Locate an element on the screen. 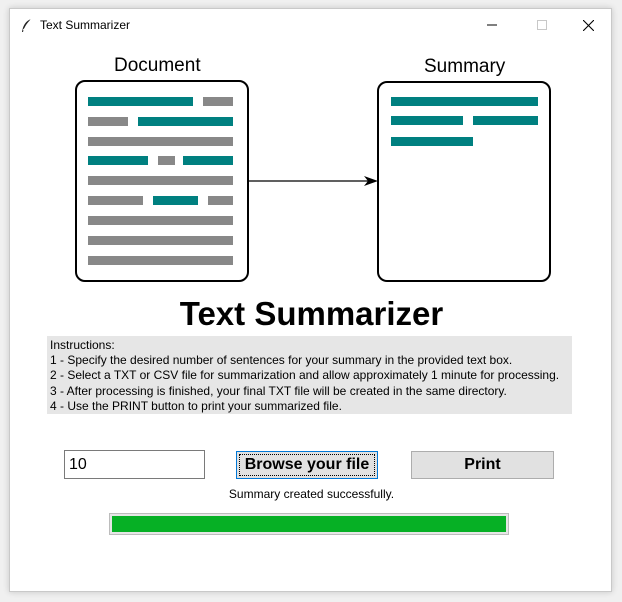 This screenshot has height=602, width=622. window-title: Text Summarizer is located at coordinates (85, 25).